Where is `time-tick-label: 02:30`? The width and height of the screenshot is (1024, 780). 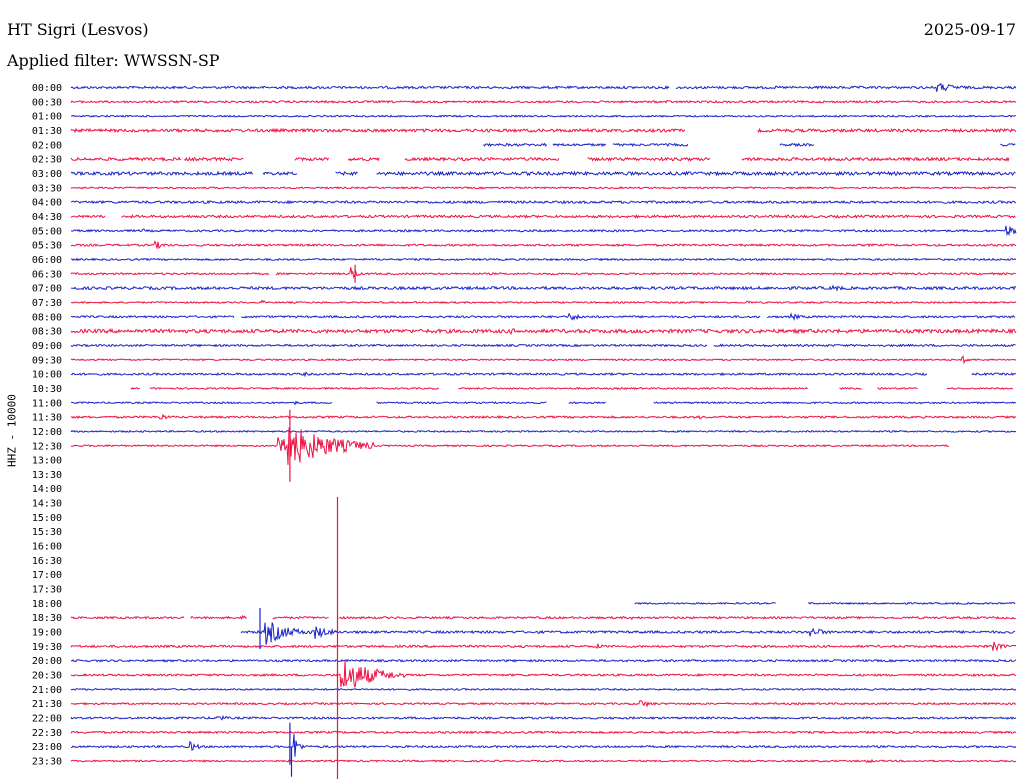 time-tick-label: 02:30 is located at coordinates (47, 160).